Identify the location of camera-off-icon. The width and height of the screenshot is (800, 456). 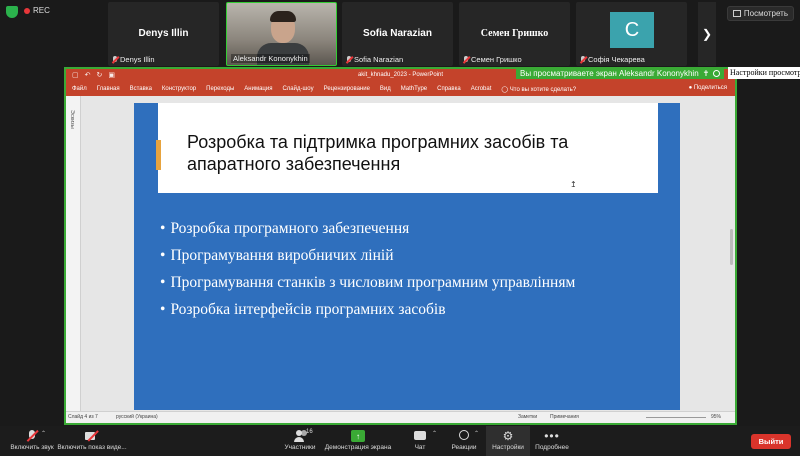
(92, 436).